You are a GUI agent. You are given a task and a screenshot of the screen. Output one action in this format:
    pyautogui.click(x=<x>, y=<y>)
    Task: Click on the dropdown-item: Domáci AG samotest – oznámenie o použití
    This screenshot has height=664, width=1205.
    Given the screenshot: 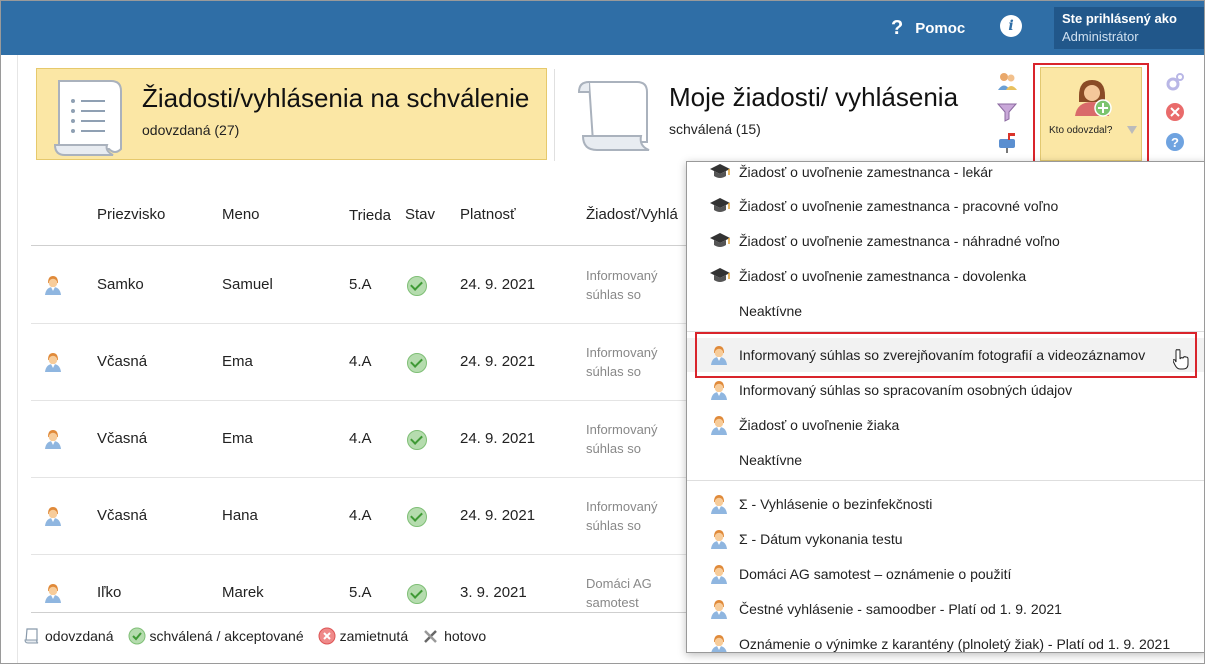 What is the action you would take?
    pyautogui.click(x=945, y=574)
    